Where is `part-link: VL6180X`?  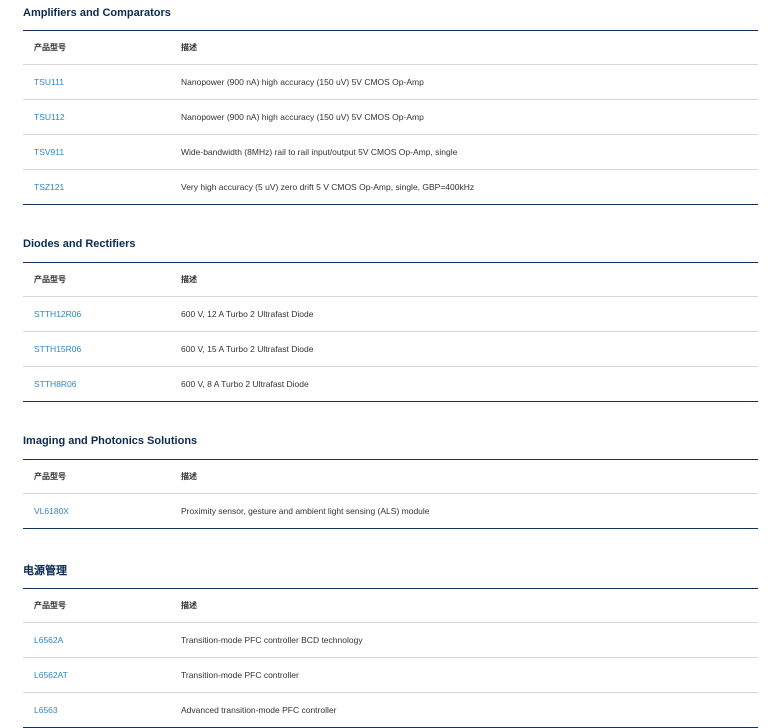 part-link: VL6180X is located at coordinates (51, 511).